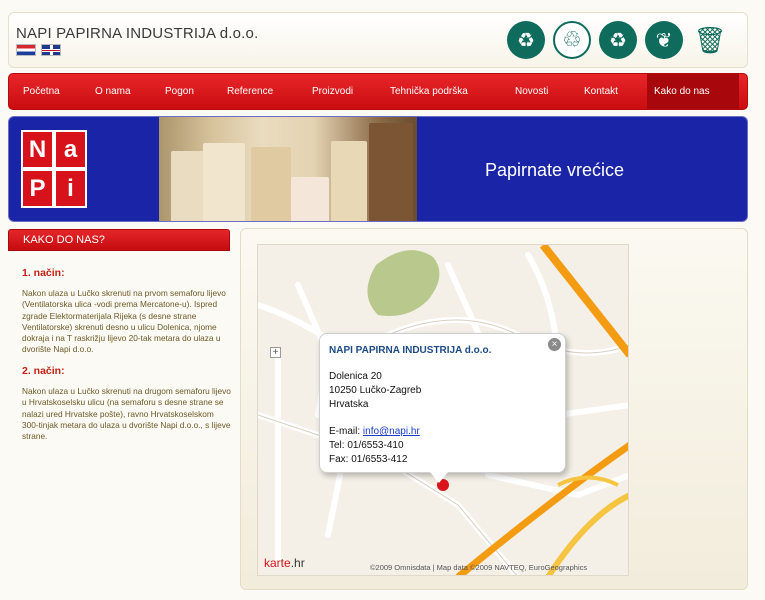 This screenshot has width=765, height=600. I want to click on route-heading: 1. način:, so click(43, 273).